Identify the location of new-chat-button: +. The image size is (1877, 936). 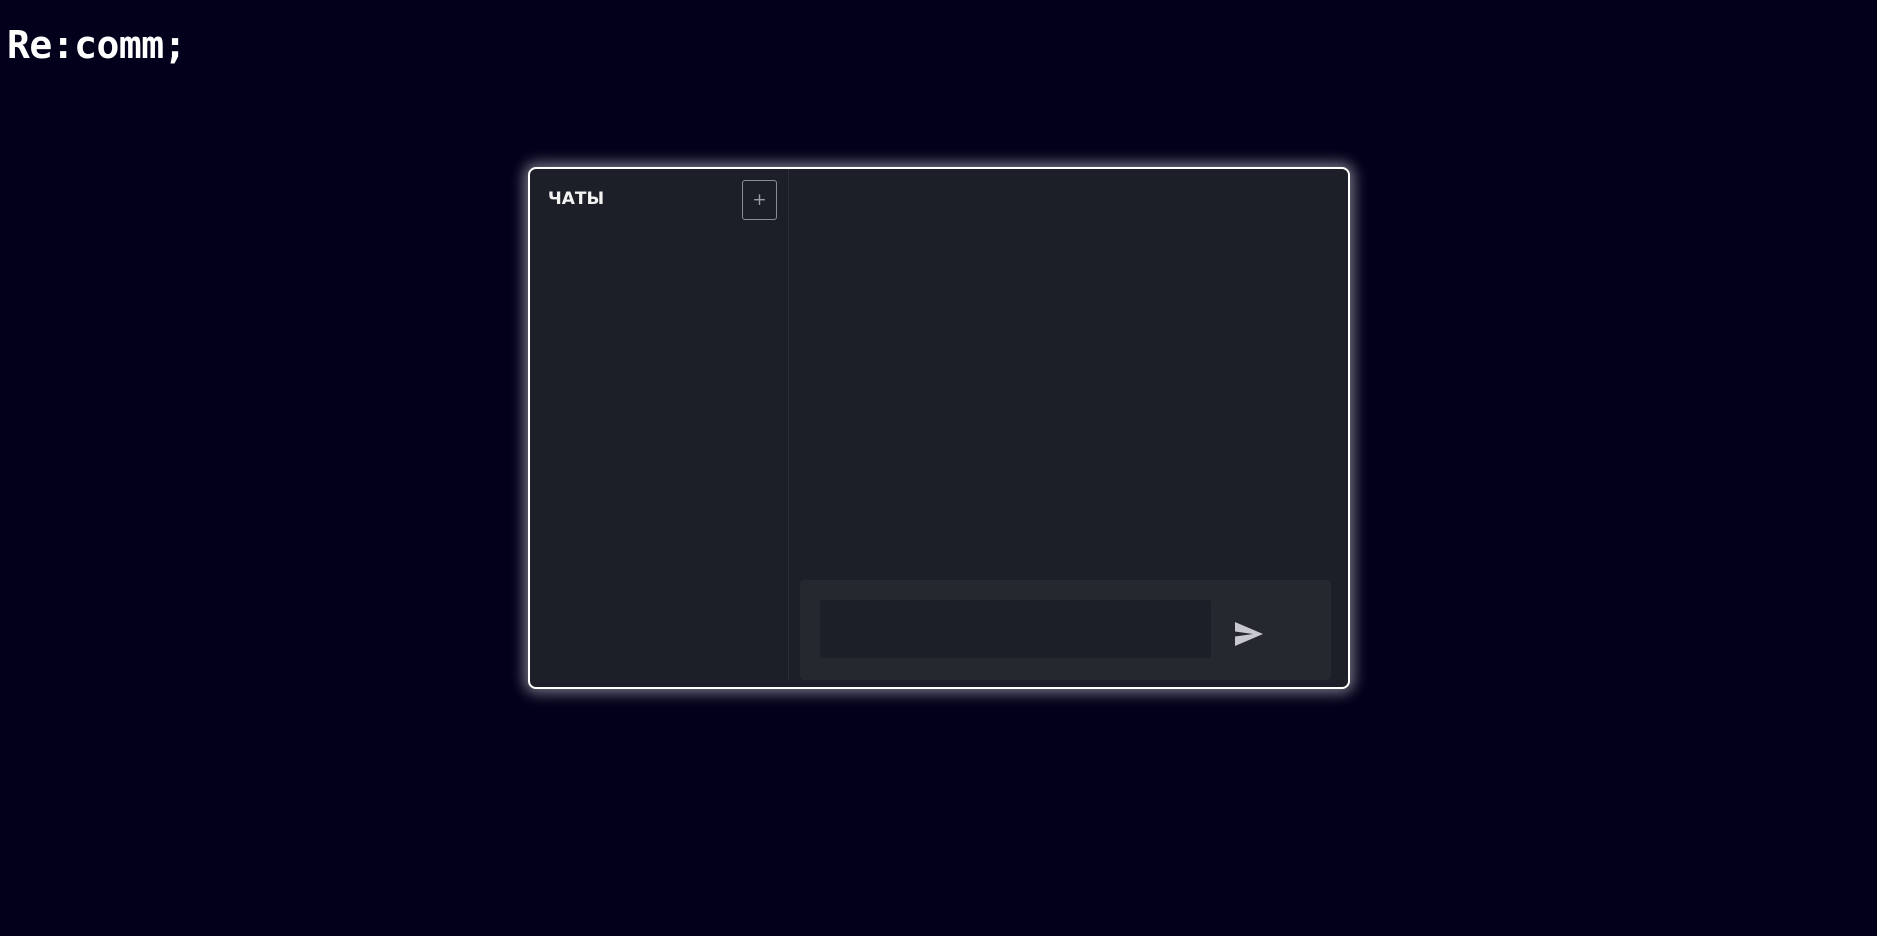
(759, 200).